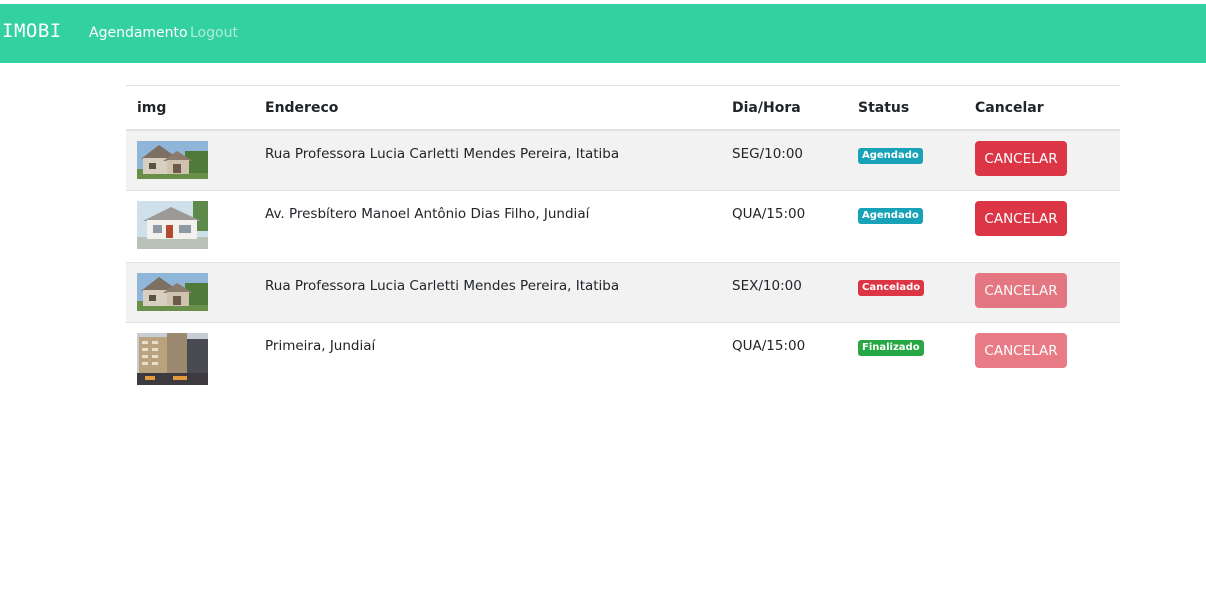 Image resolution: width=1206 pixels, height=591 pixels. What do you see at coordinates (1009, 108) in the screenshot?
I see `header-cancelar: Cancelar` at bounding box center [1009, 108].